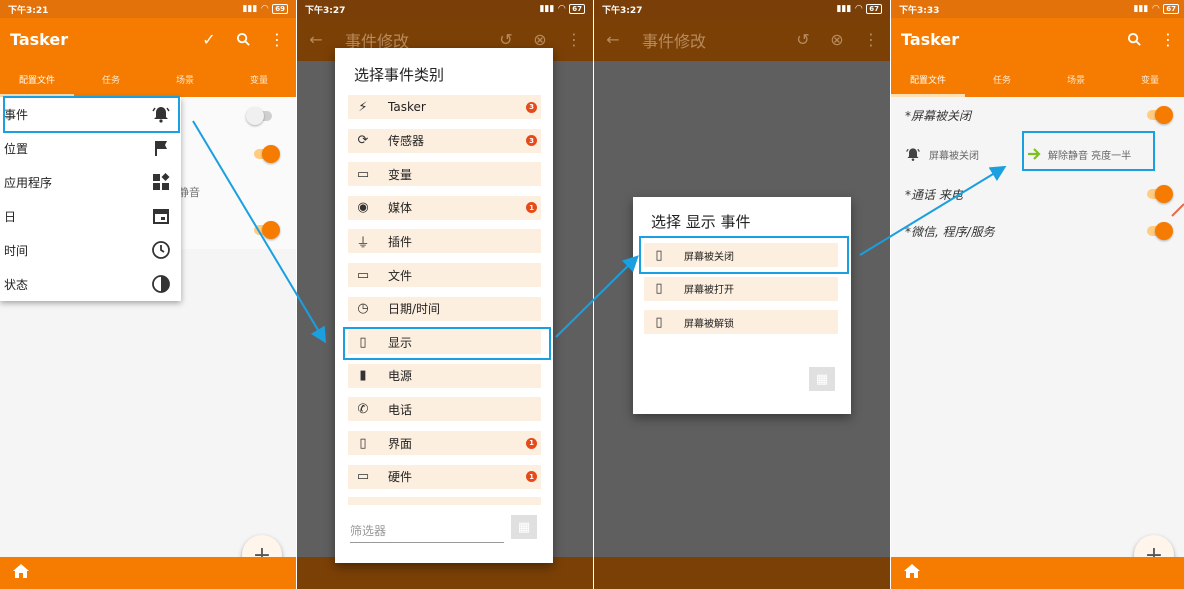 The height and width of the screenshot is (589, 1184). I want to click on category-item: ▮ 电源, so click(444, 375).